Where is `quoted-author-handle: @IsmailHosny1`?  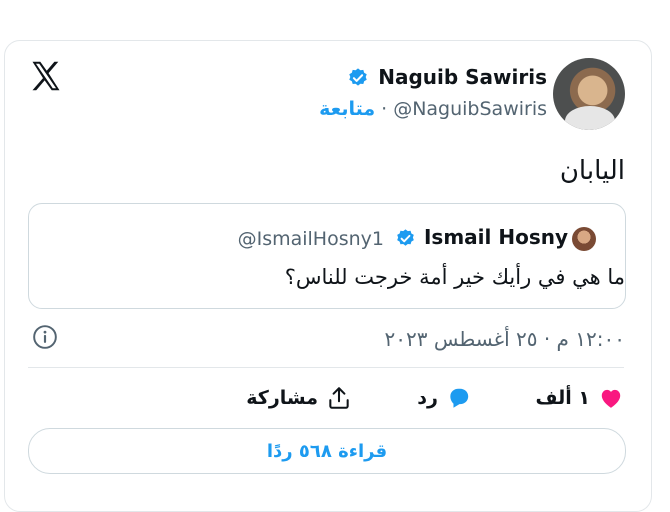 quoted-author-handle: @IsmailHosny1 is located at coordinates (310, 239).